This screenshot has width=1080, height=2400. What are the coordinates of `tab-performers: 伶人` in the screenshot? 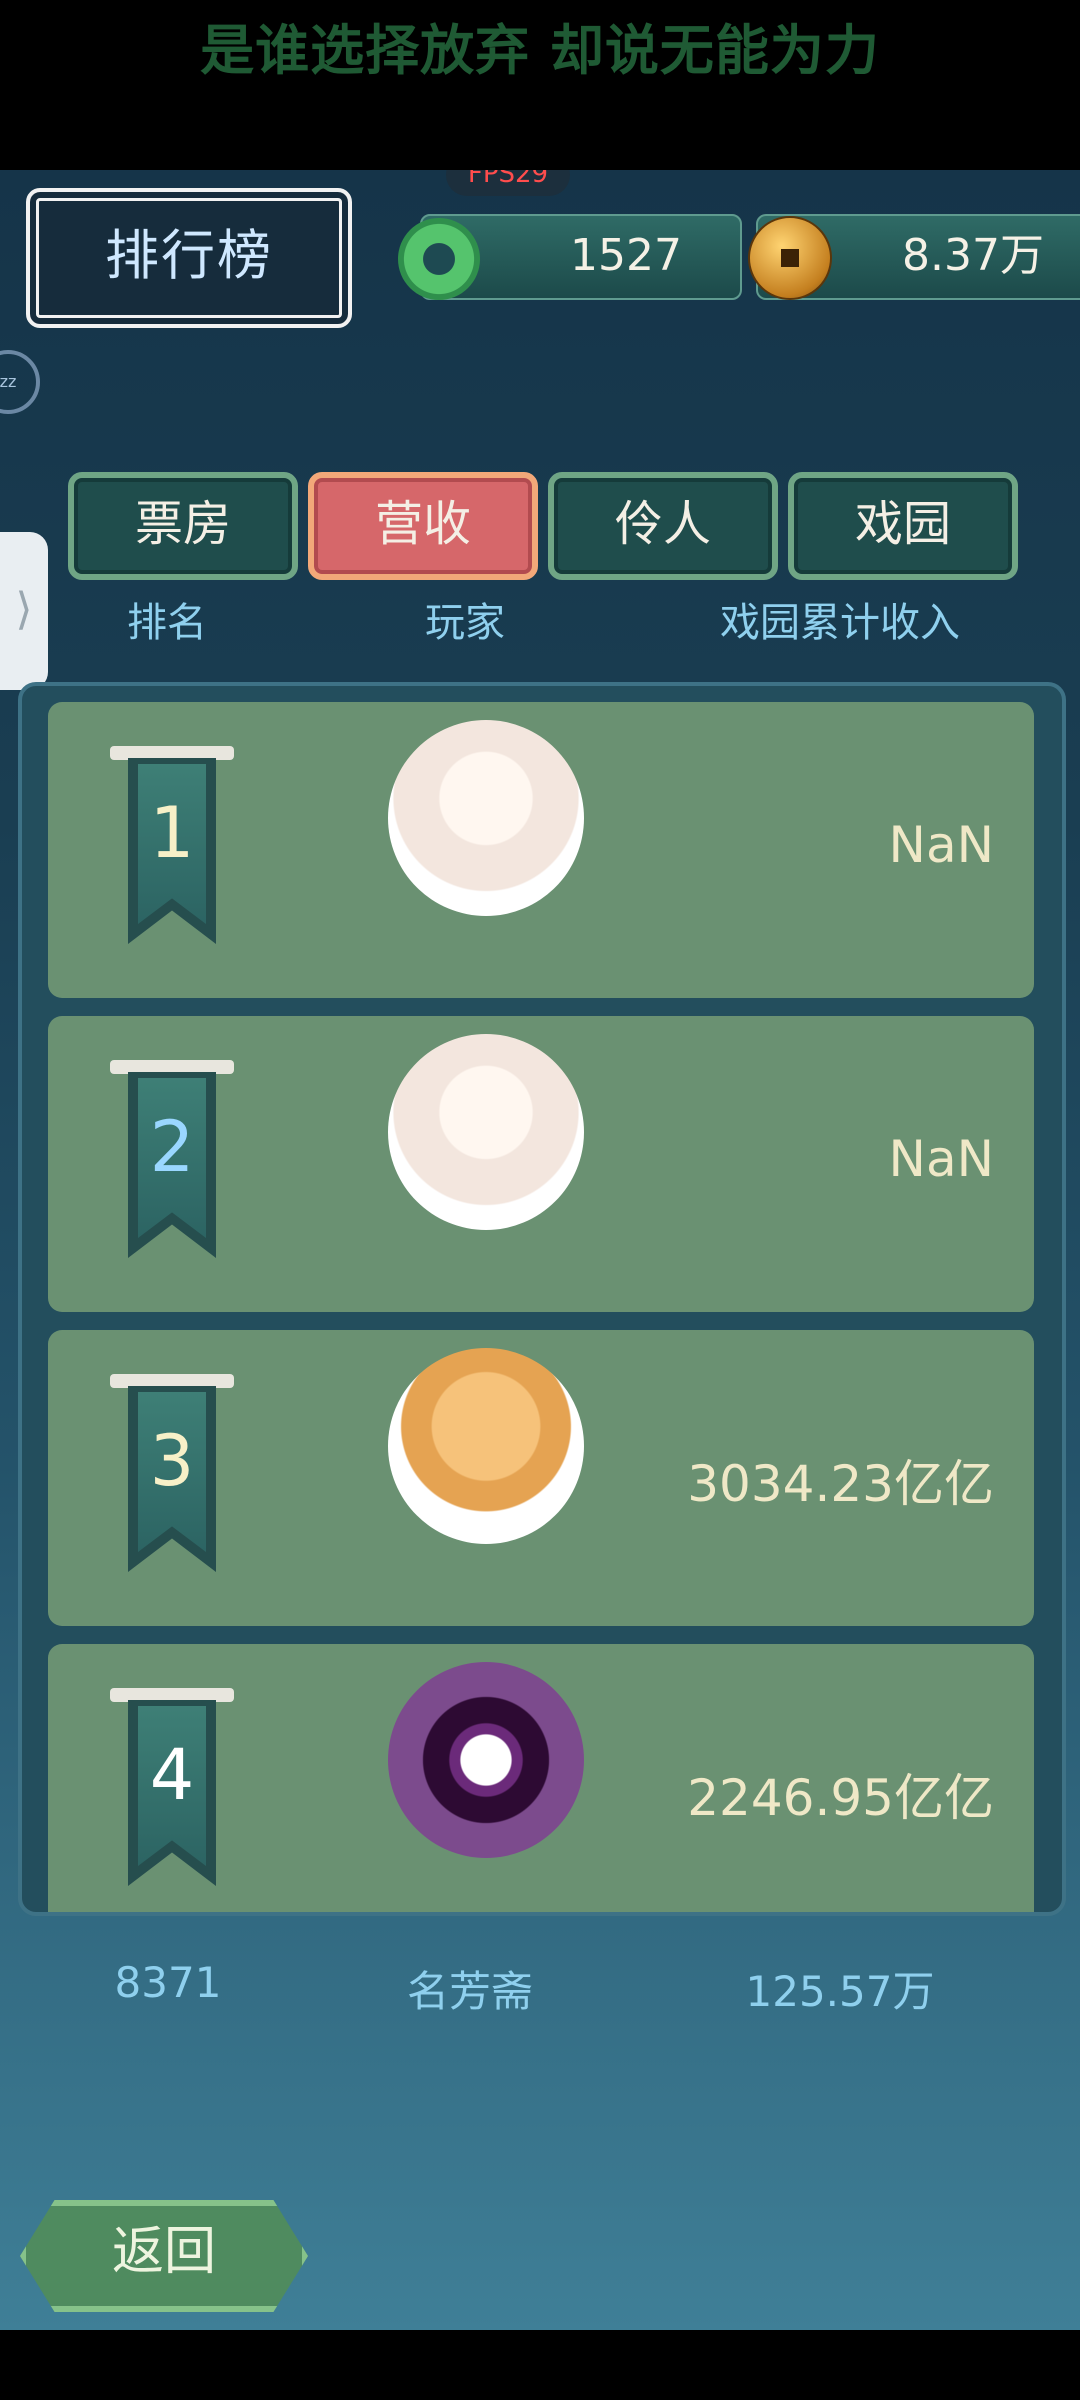 It's located at (663, 526).